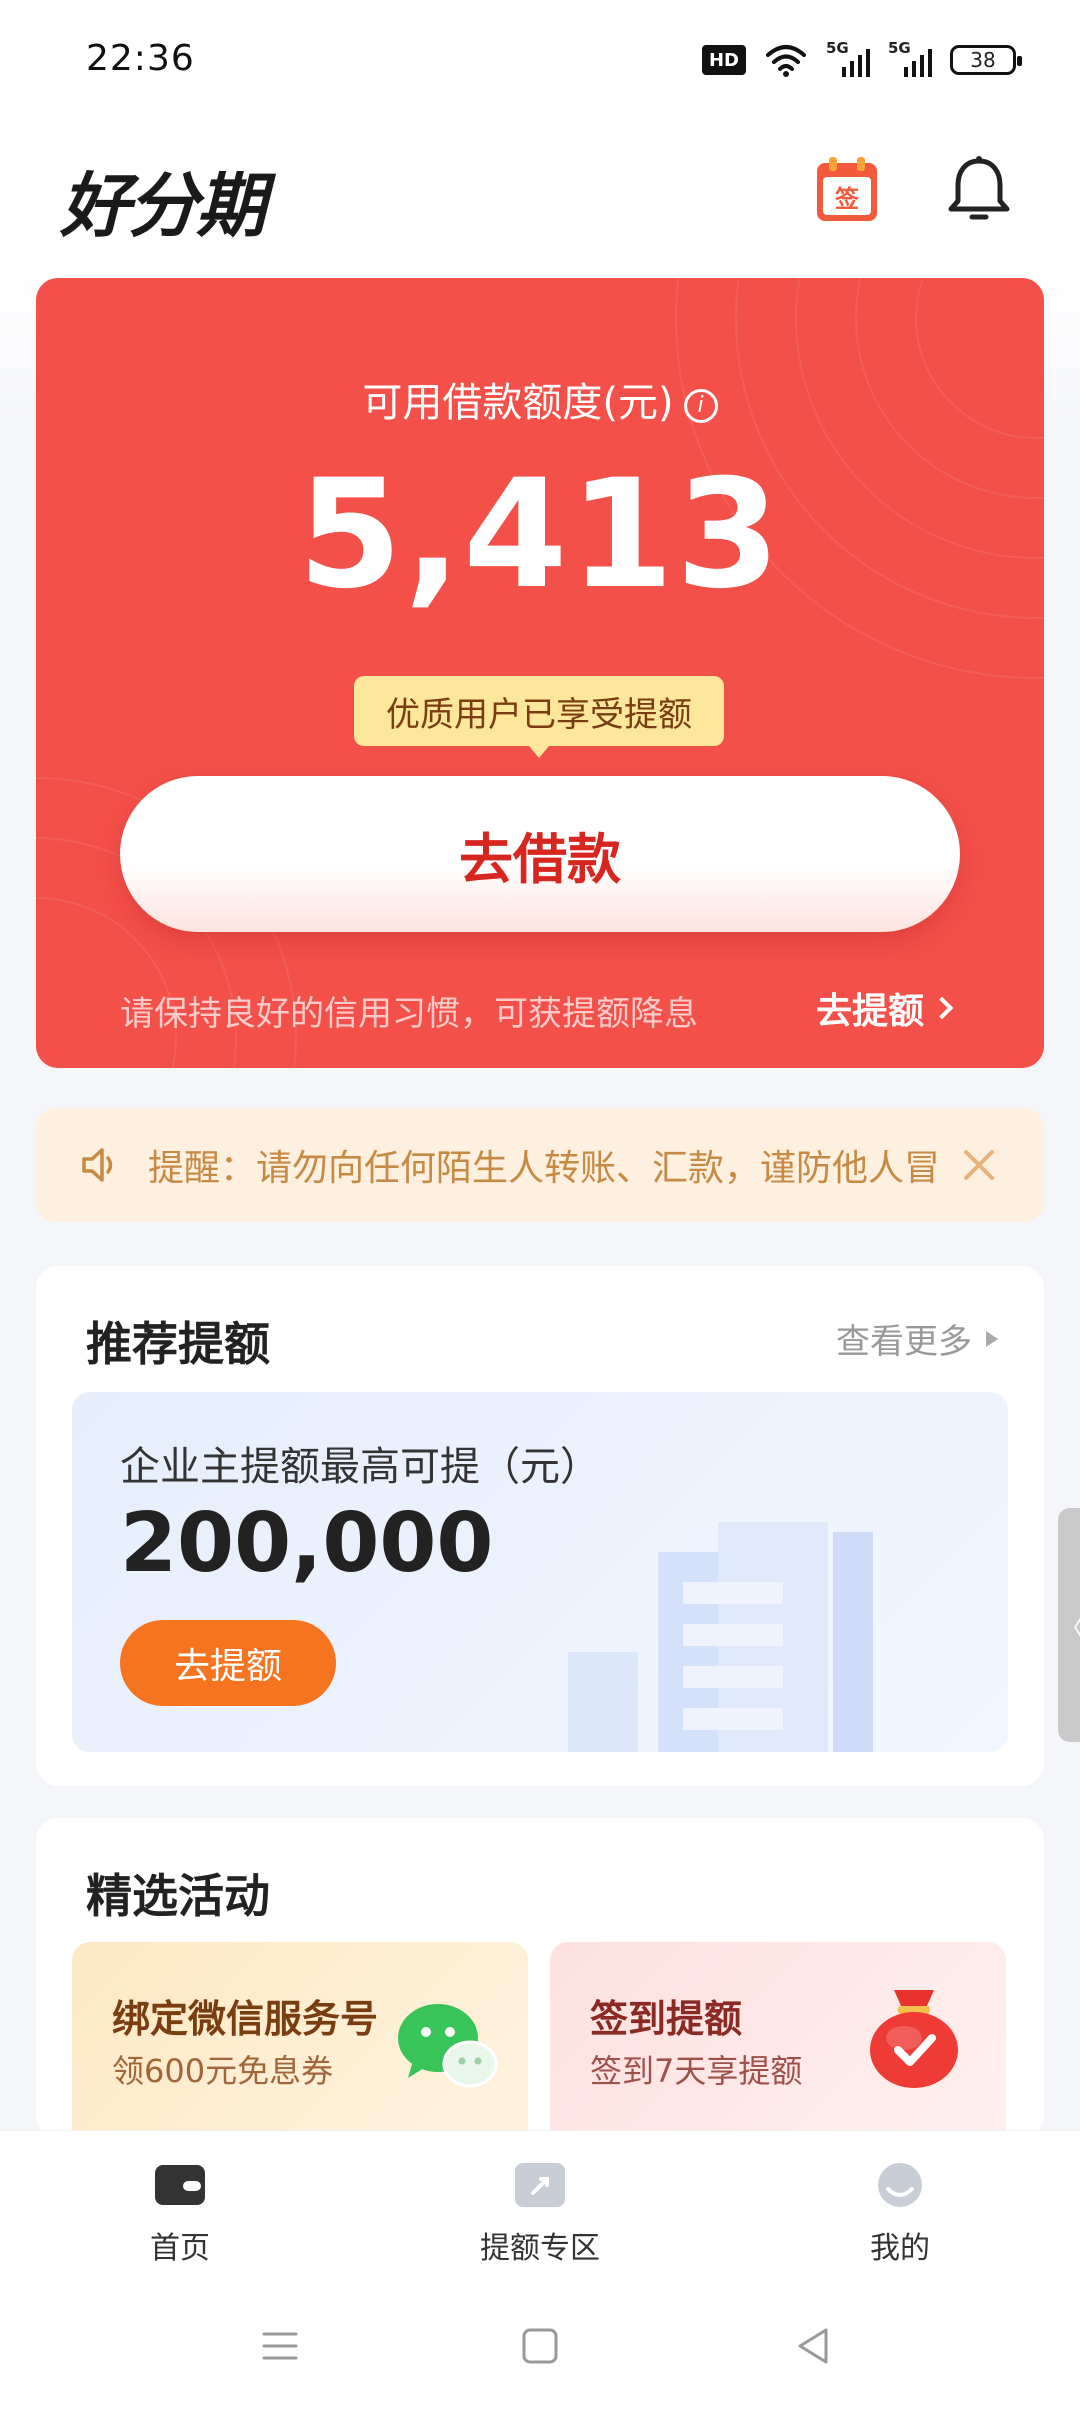  Describe the element at coordinates (178, 1344) in the screenshot. I see `recommend-title: 推荐提额` at that location.